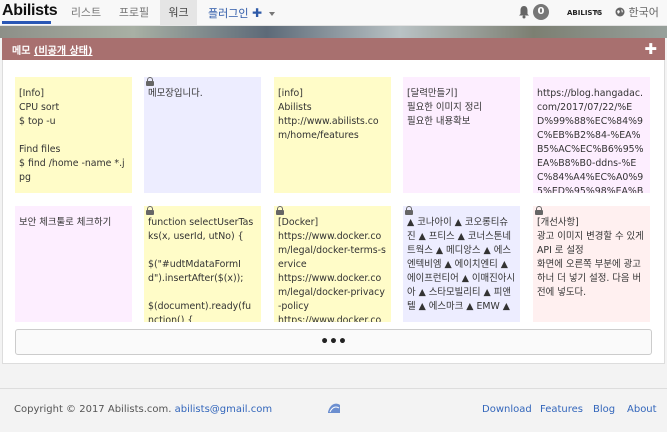  What do you see at coordinates (643, 12) in the screenshot?
I see `language-label: 한국어` at bounding box center [643, 12].